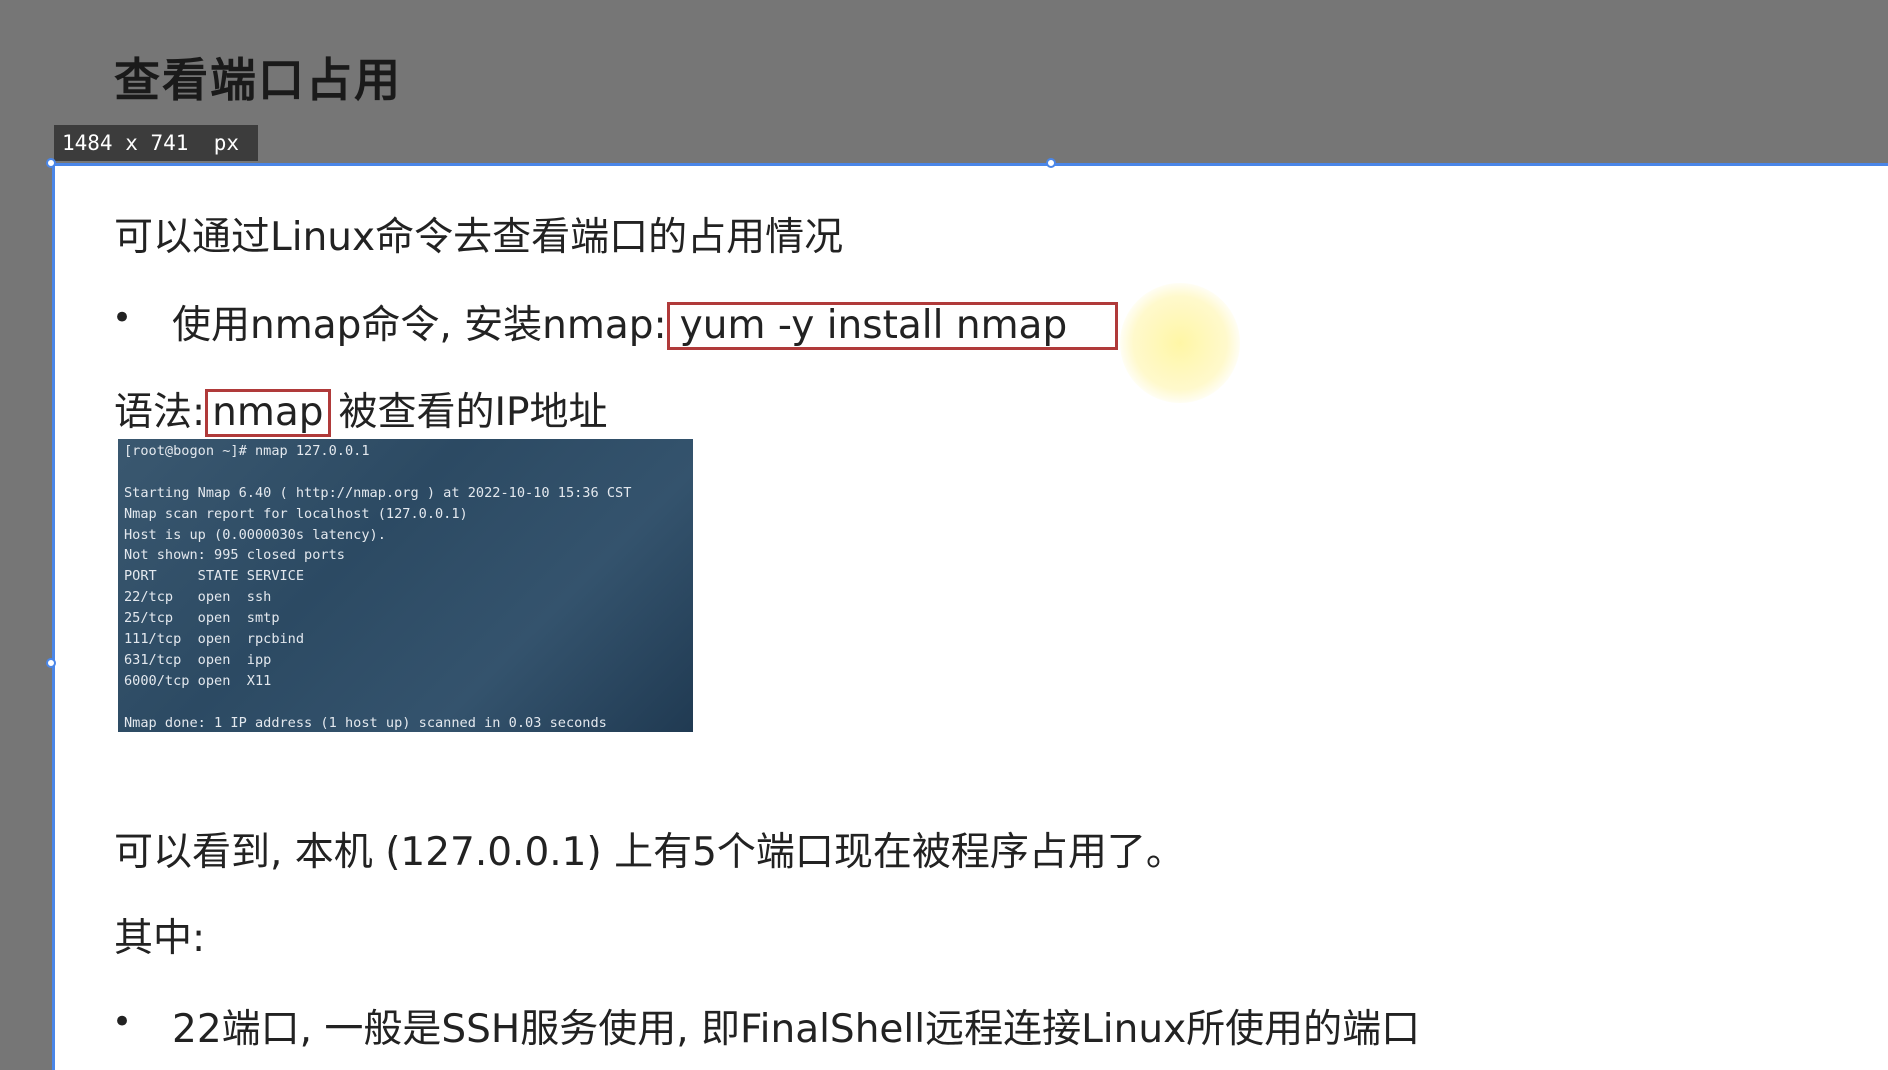  Describe the element at coordinates (258, 80) in the screenshot. I see `page-title: 查看端口占用` at that location.